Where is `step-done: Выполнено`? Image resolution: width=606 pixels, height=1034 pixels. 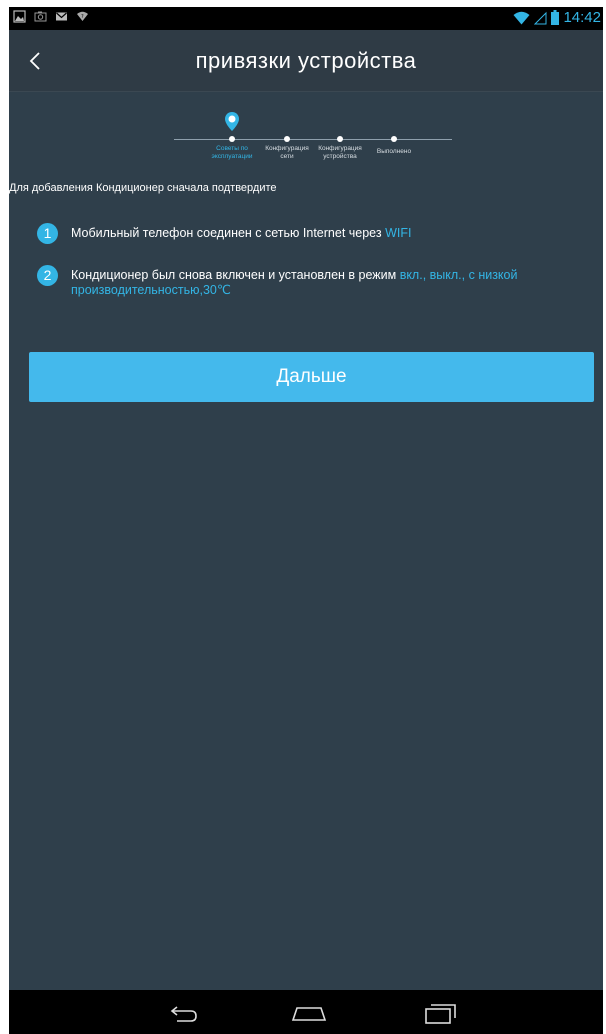
step-done: Выполнено is located at coordinates (394, 146).